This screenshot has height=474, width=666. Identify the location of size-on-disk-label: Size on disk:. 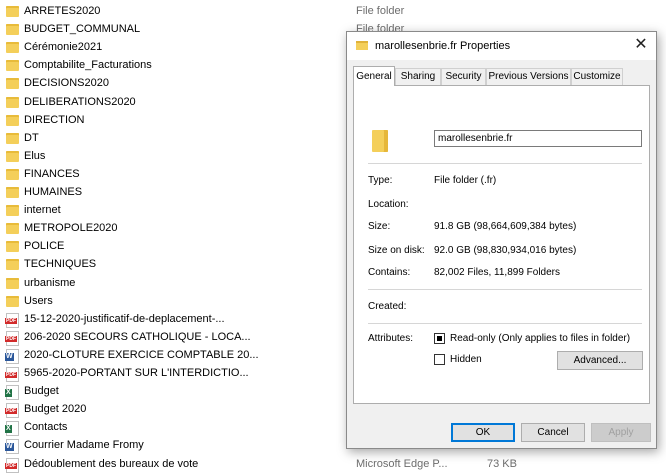
(396, 250).